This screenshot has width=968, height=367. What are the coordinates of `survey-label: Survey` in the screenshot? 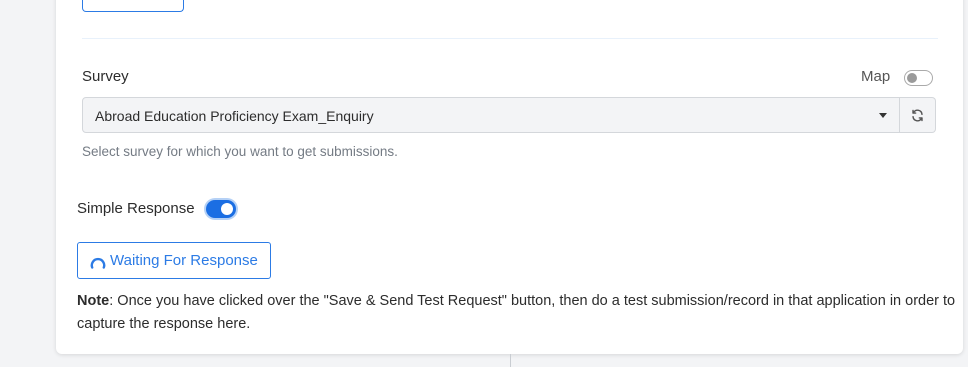 It's located at (105, 76).